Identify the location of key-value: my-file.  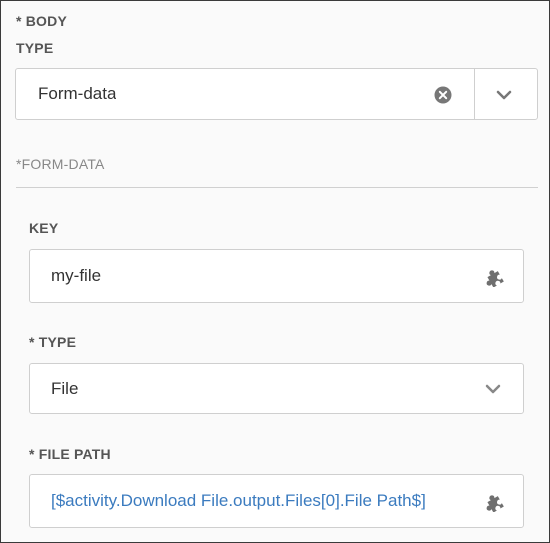
(76, 275).